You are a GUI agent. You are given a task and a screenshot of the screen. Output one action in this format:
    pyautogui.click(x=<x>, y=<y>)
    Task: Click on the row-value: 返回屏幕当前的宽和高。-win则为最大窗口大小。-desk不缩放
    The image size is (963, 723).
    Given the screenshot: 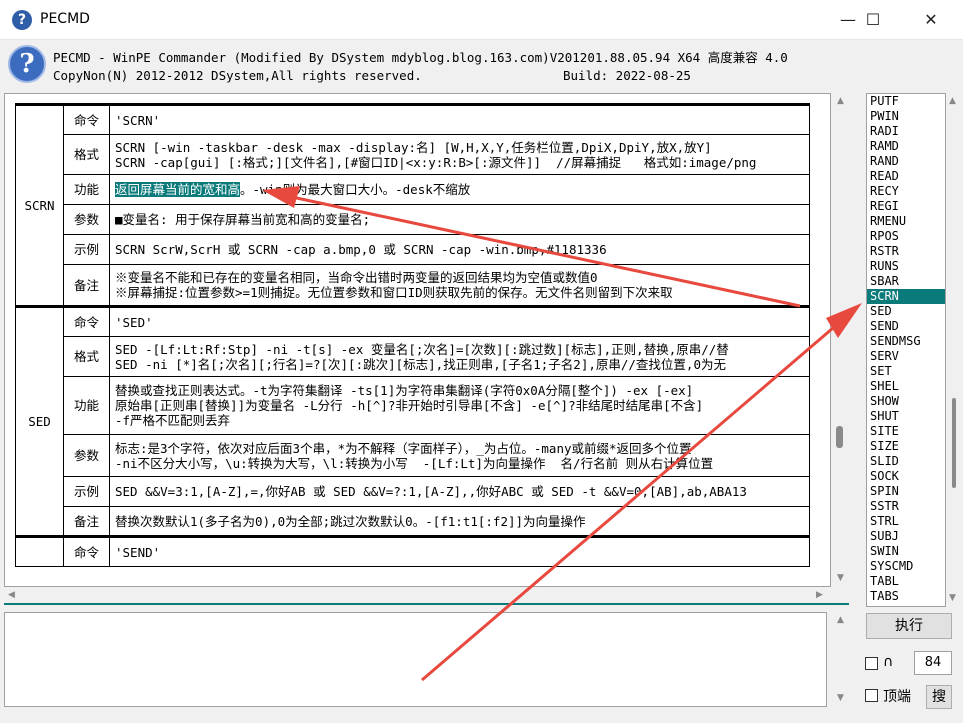 What is the action you would take?
    pyautogui.click(x=459, y=189)
    